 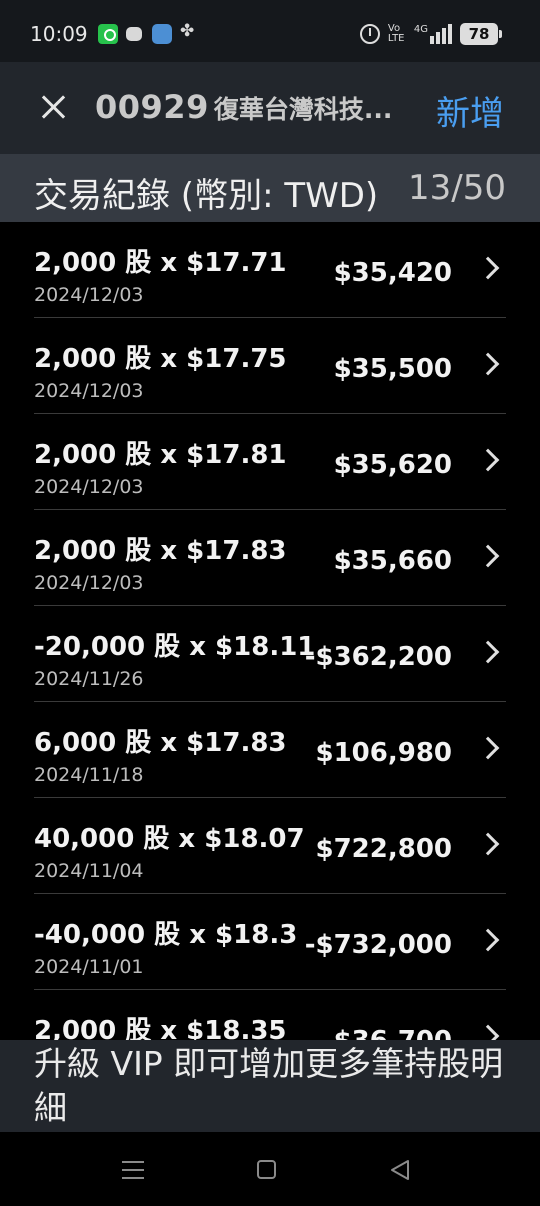 I want to click on transaction-row: 6,000 股 x $17.83 2024/11/18 $106,980, so click(x=270, y=750).